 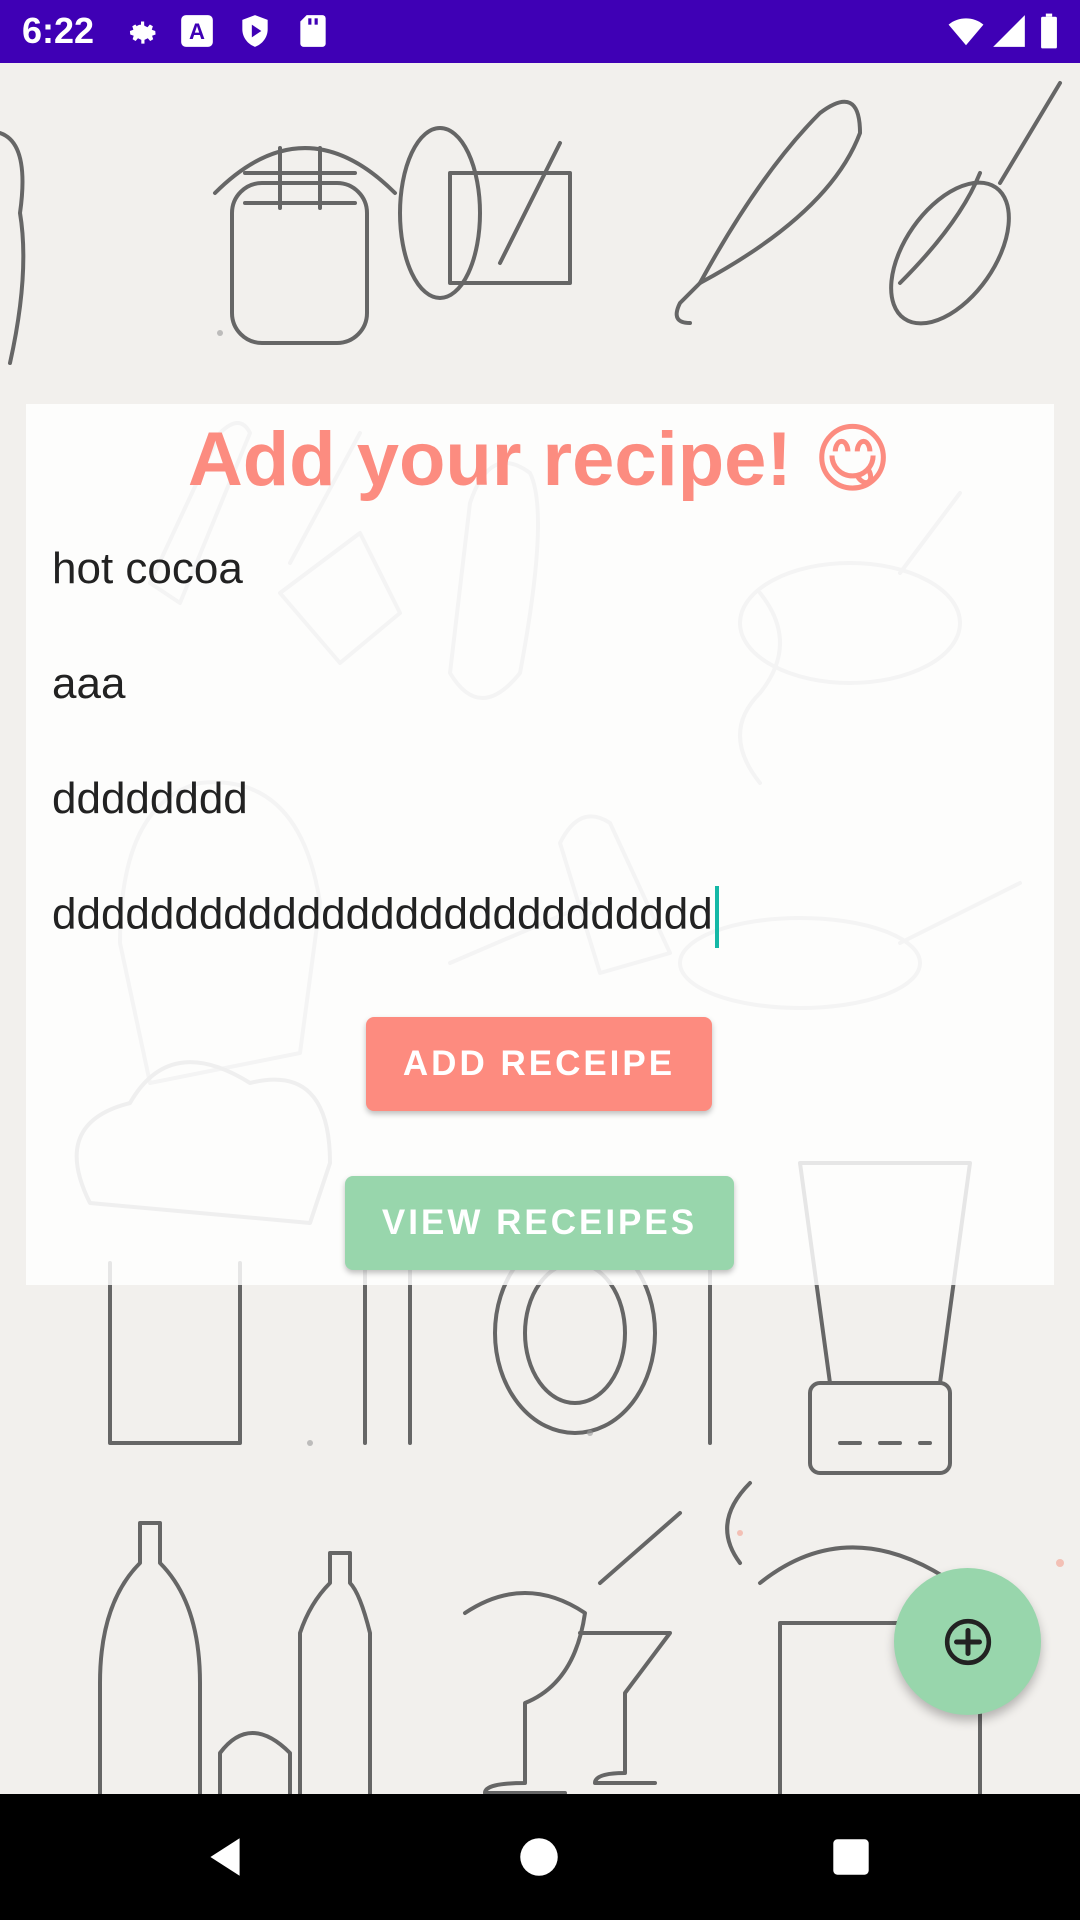 What do you see at coordinates (313, 31) in the screenshot?
I see `sd-card-icon` at bounding box center [313, 31].